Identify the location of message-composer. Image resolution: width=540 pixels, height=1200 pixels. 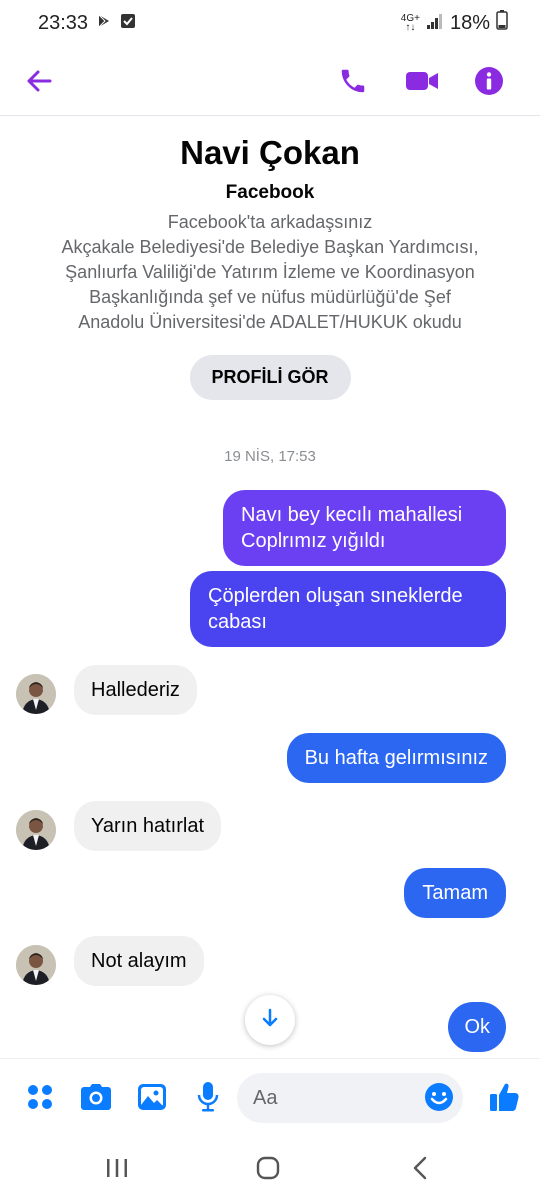
(270, 1098).